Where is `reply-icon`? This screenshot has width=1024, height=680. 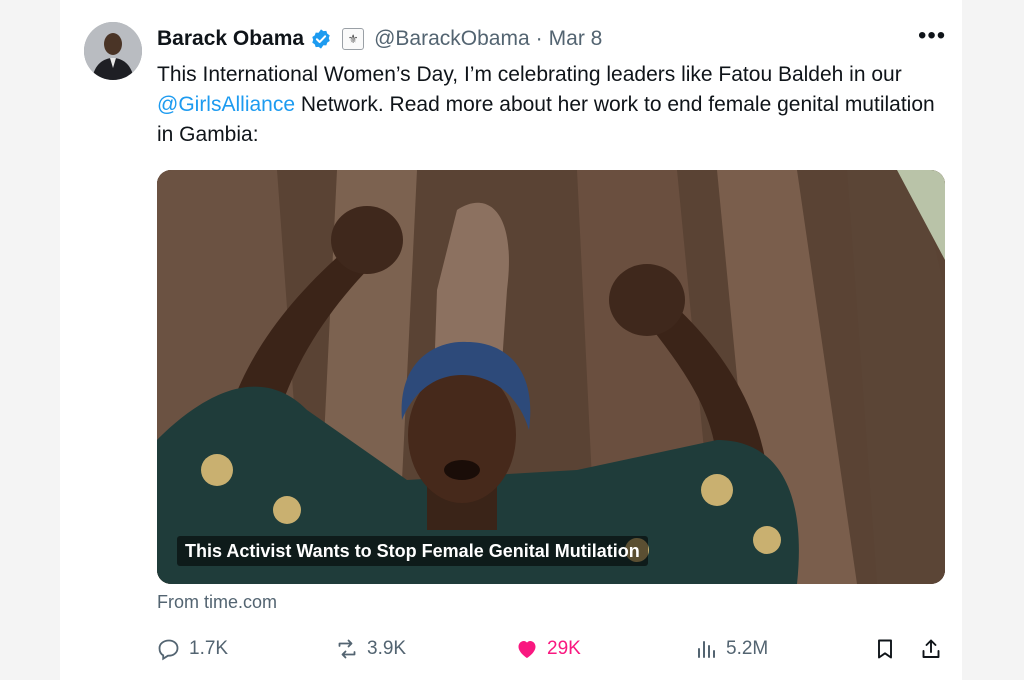
reply-icon is located at coordinates (168, 650).